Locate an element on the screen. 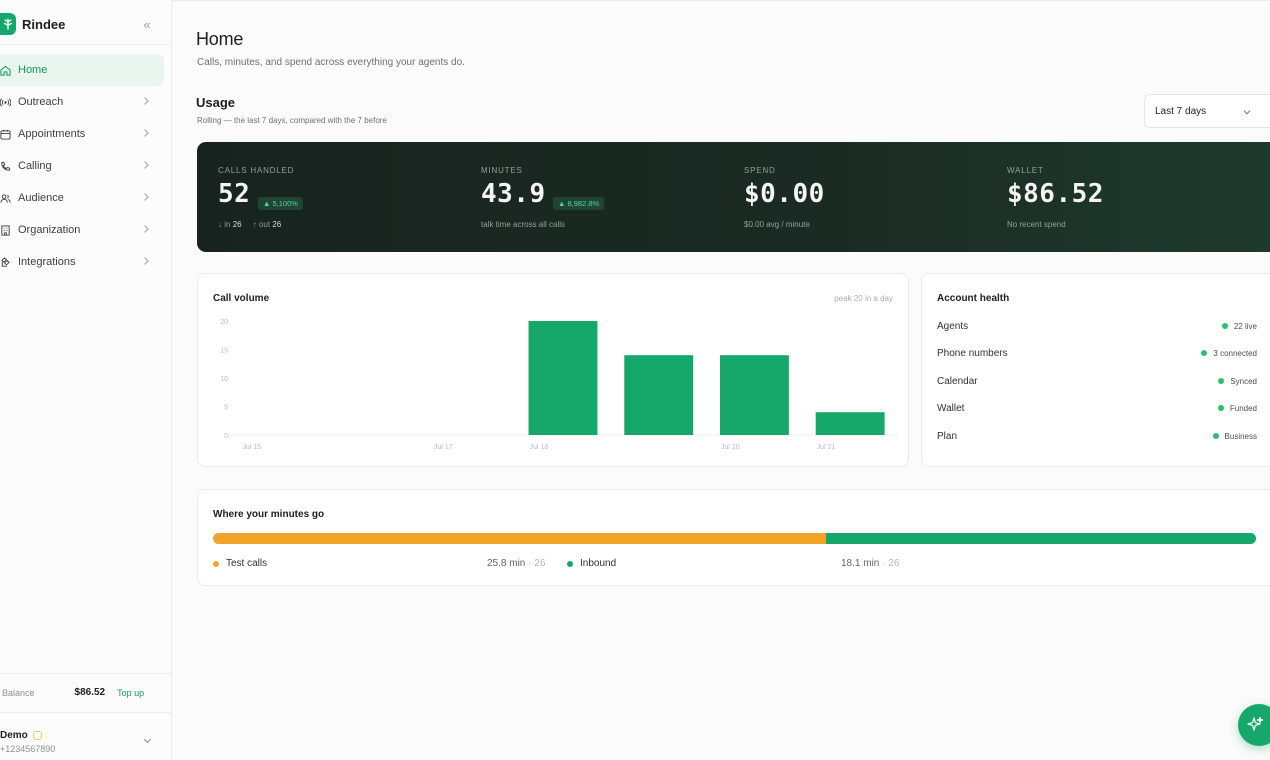 The image size is (1270, 760). brand: Rindee « is located at coordinates (86, 24).